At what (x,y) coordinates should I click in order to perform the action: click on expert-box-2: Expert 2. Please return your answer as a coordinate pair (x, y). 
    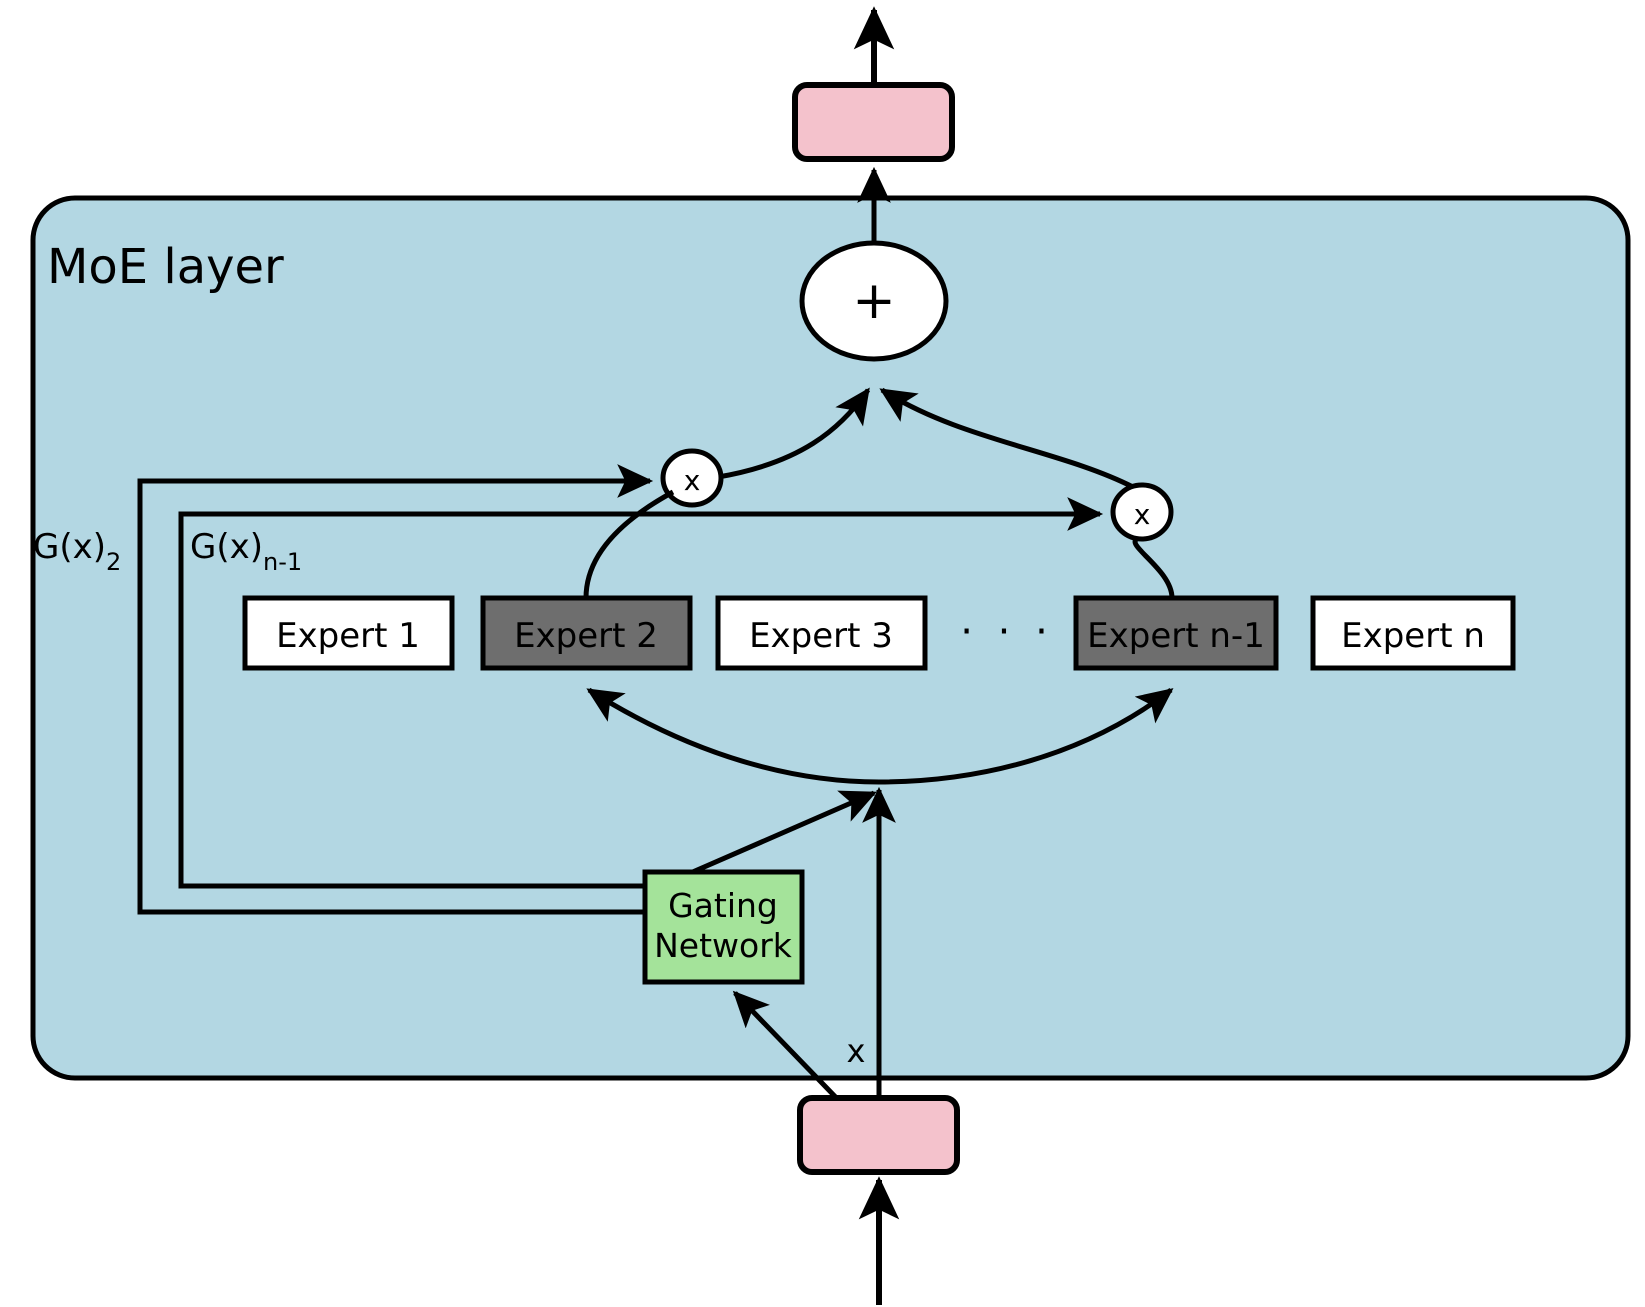
    Looking at the image, I should click on (586, 633).